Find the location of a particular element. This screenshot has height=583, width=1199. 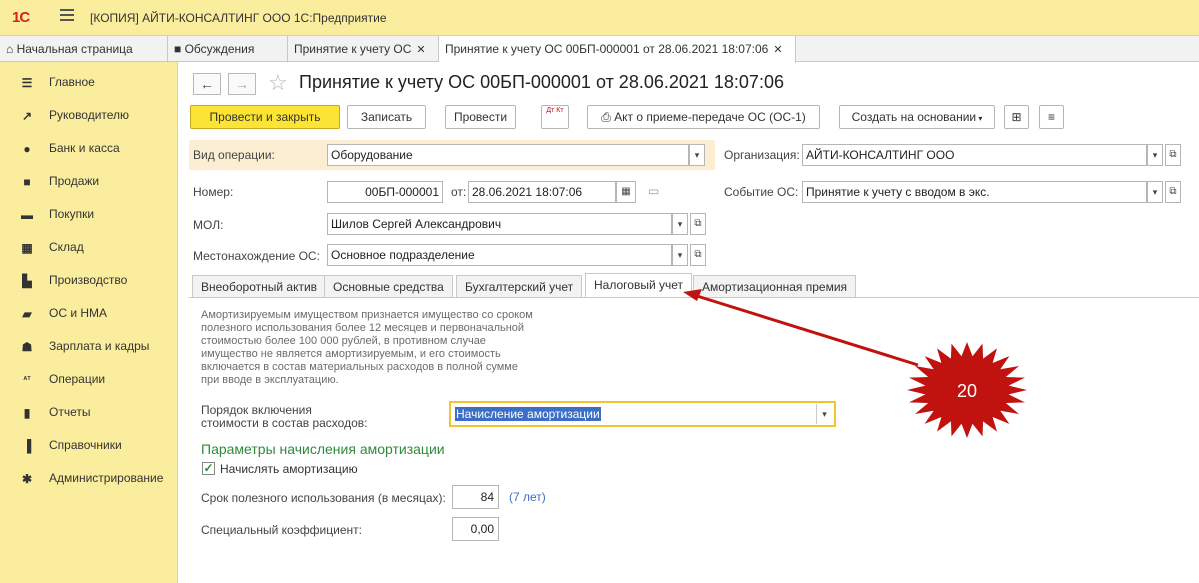

number-label: Номер: is located at coordinates (213, 192).